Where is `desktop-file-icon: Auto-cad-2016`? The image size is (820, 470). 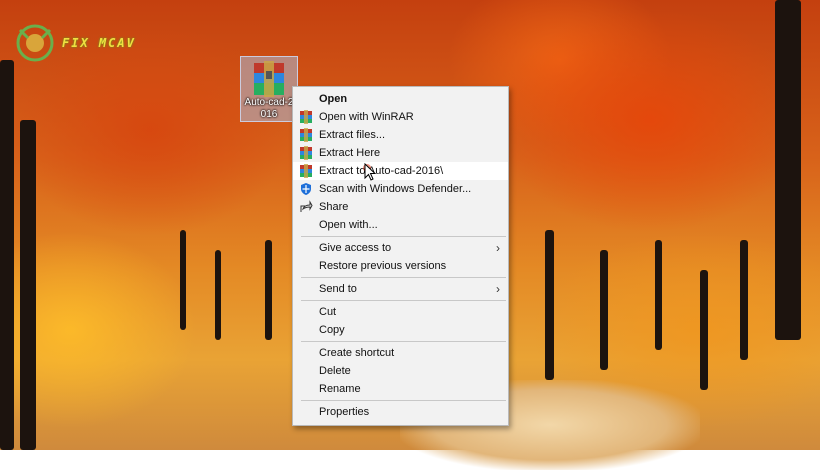
desktop-file-icon: Auto-cad-2016 is located at coordinates (269, 89).